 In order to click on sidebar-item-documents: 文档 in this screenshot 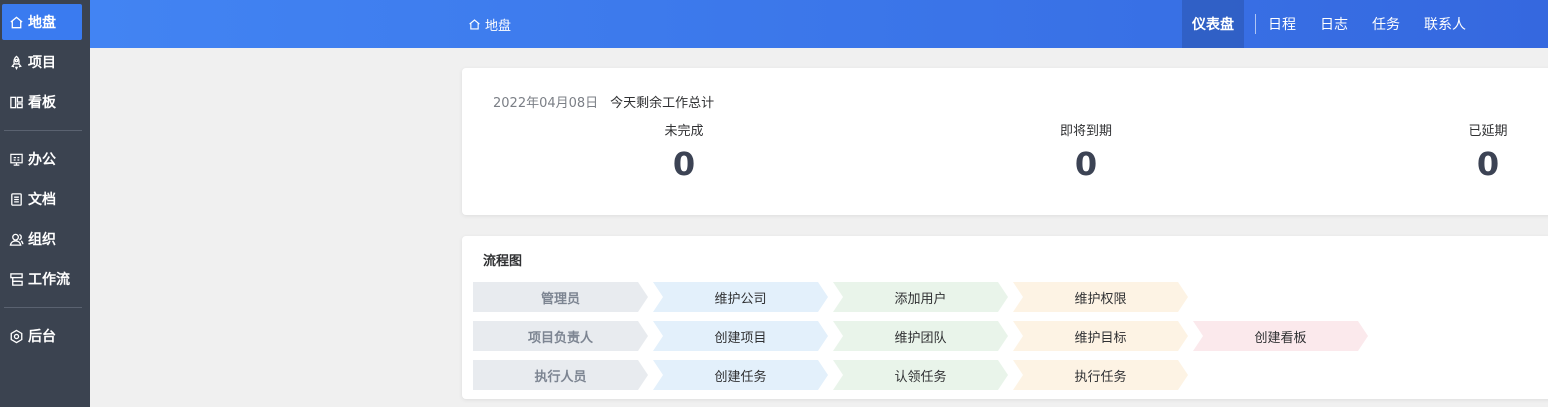, I will do `click(42, 199)`.